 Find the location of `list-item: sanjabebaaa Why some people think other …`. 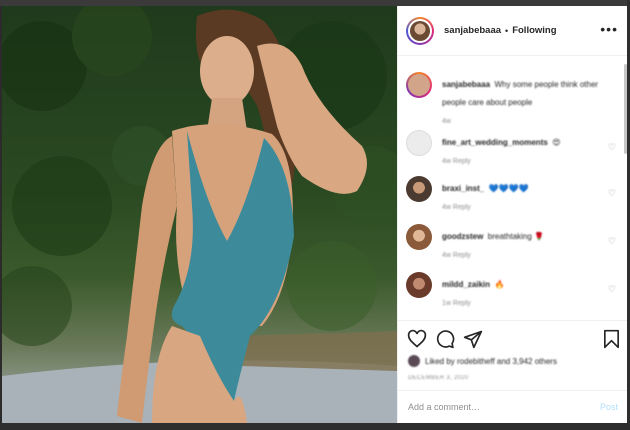

list-item: sanjabebaaa Why some people think other … is located at coordinates (513, 98).